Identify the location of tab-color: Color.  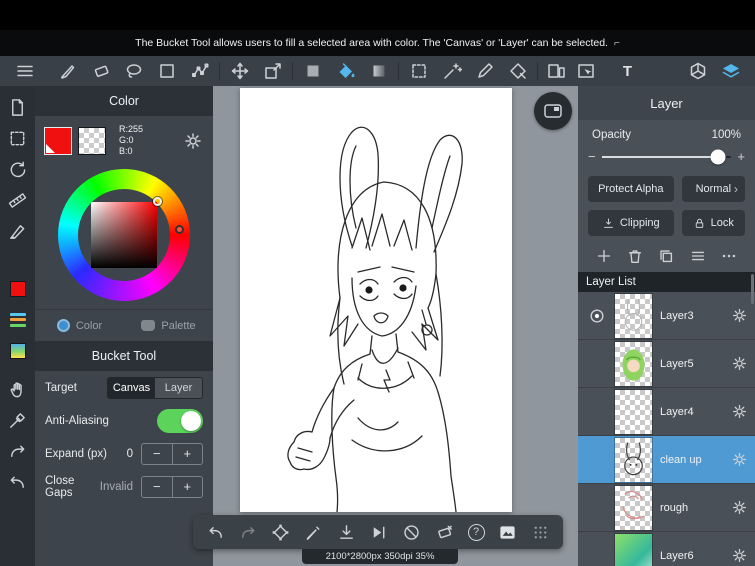
(79, 325).